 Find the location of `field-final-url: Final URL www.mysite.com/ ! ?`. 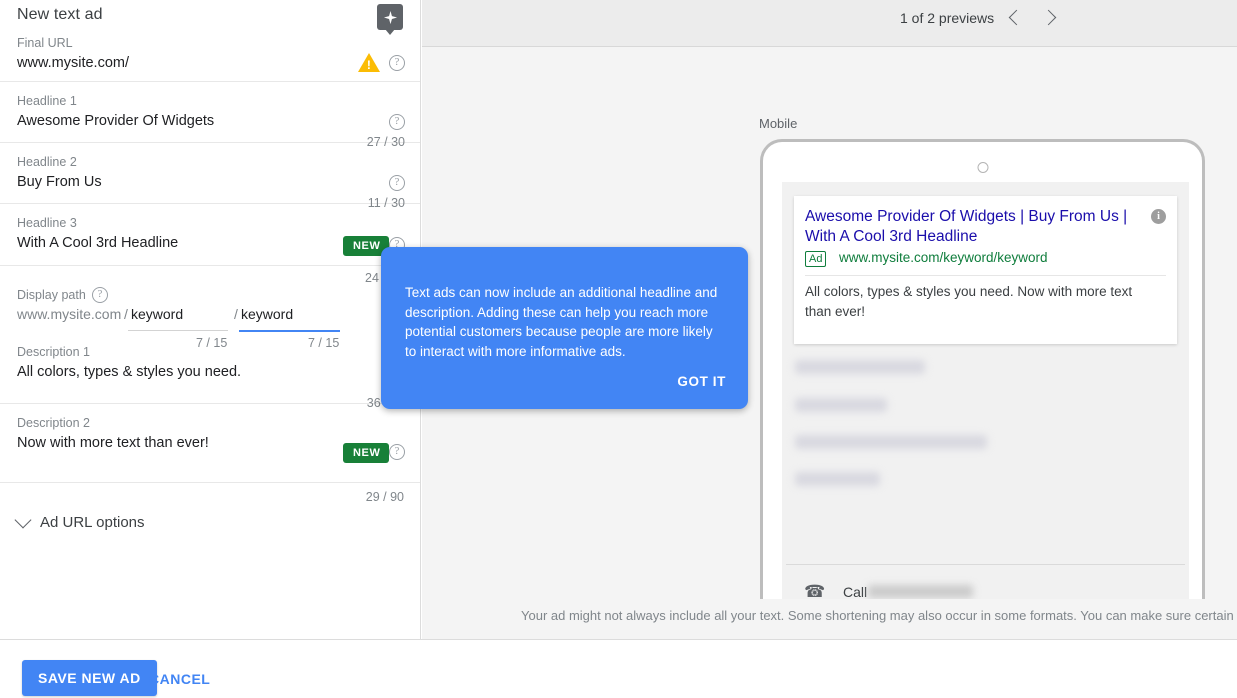

field-final-url: Final URL www.mysite.com/ ! ? is located at coordinates (210, 57).